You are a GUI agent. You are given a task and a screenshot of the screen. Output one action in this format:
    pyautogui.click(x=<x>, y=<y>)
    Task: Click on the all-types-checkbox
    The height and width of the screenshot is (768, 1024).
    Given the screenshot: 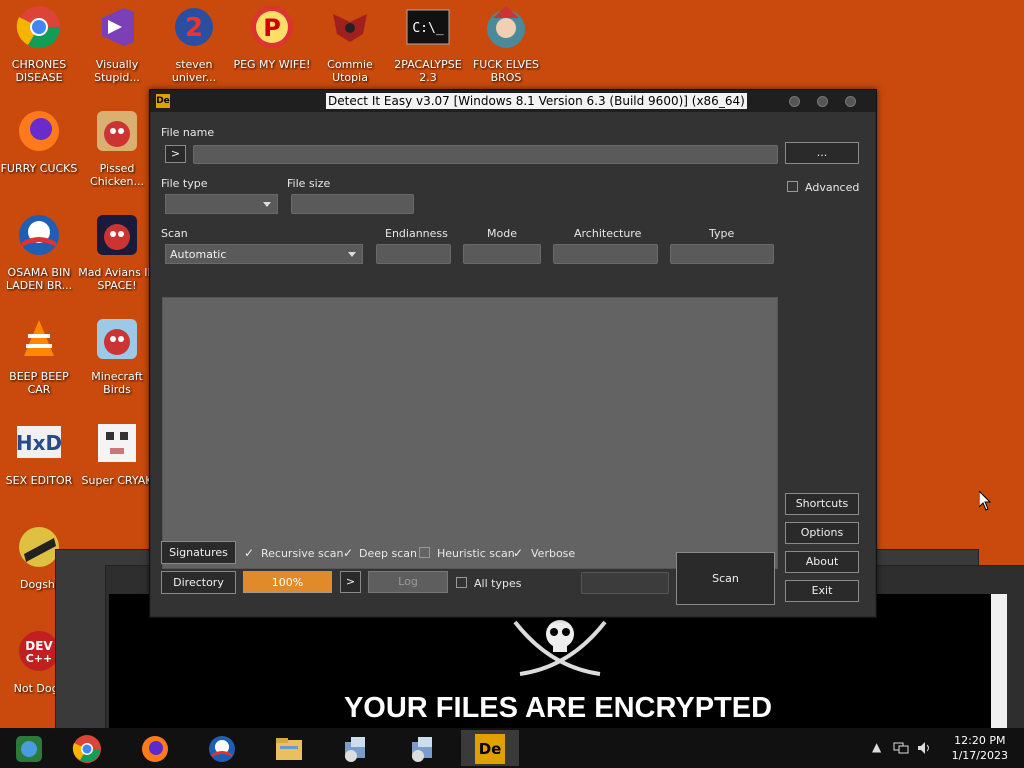 What is the action you would take?
    pyautogui.click(x=461, y=582)
    